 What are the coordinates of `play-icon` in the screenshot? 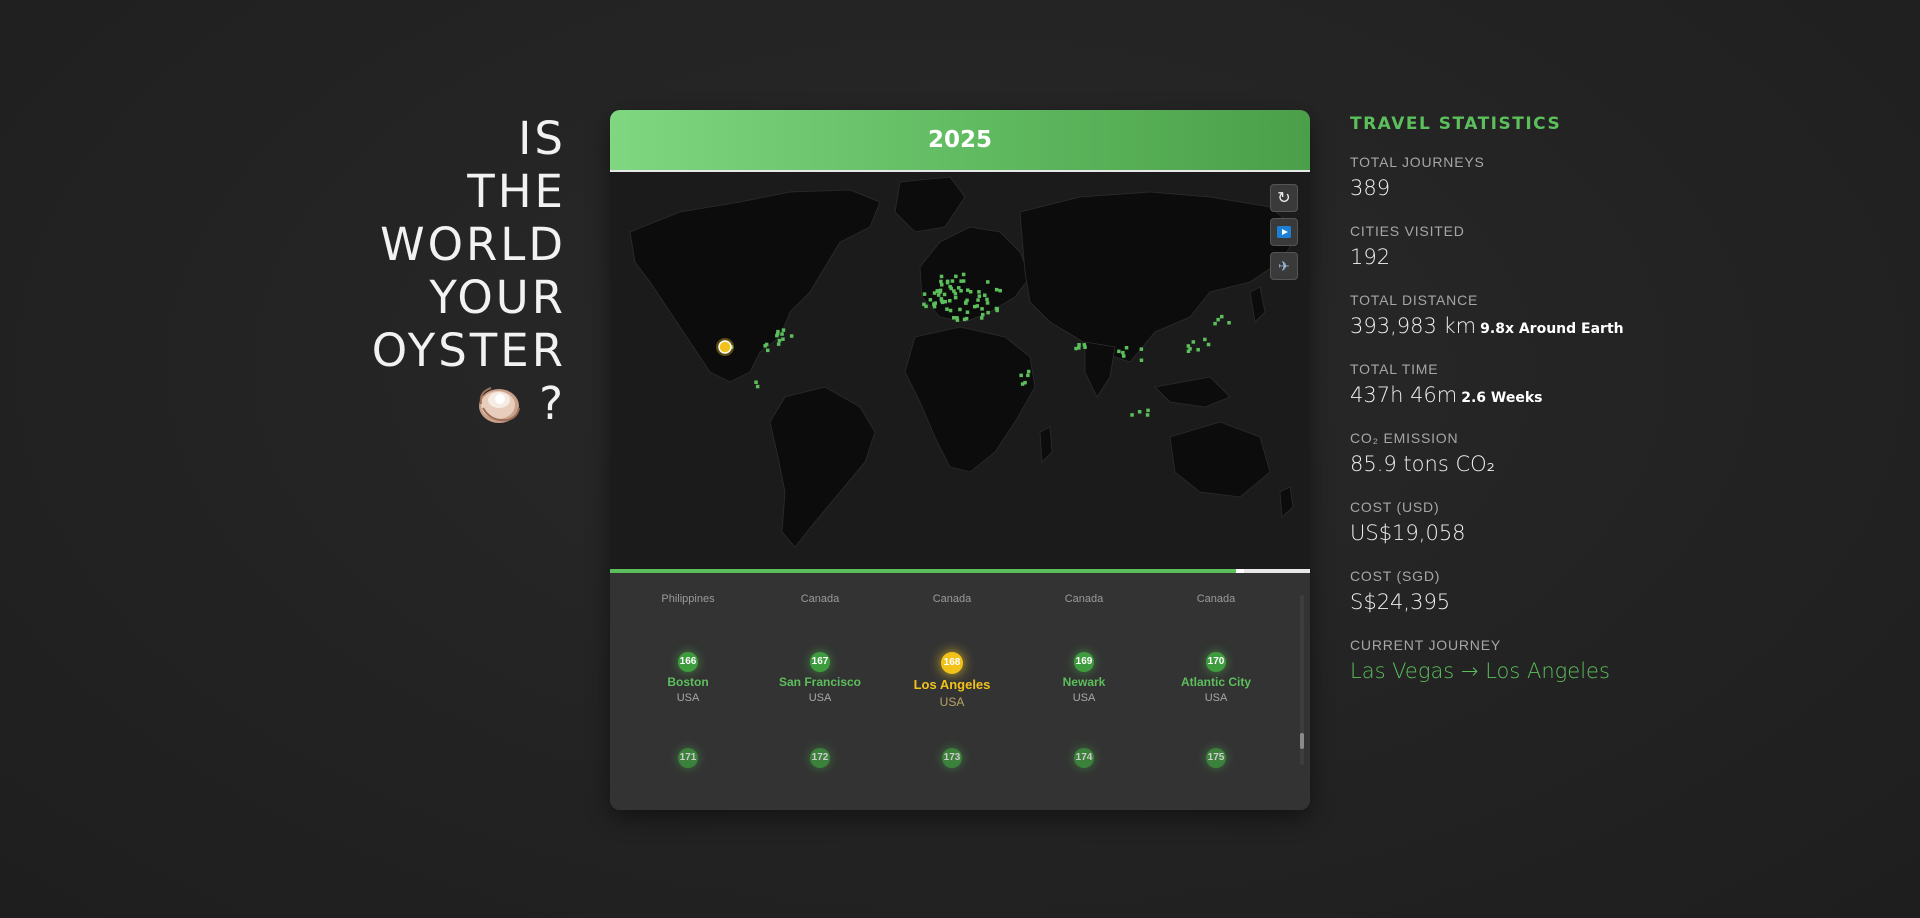 It's located at (1284, 232).